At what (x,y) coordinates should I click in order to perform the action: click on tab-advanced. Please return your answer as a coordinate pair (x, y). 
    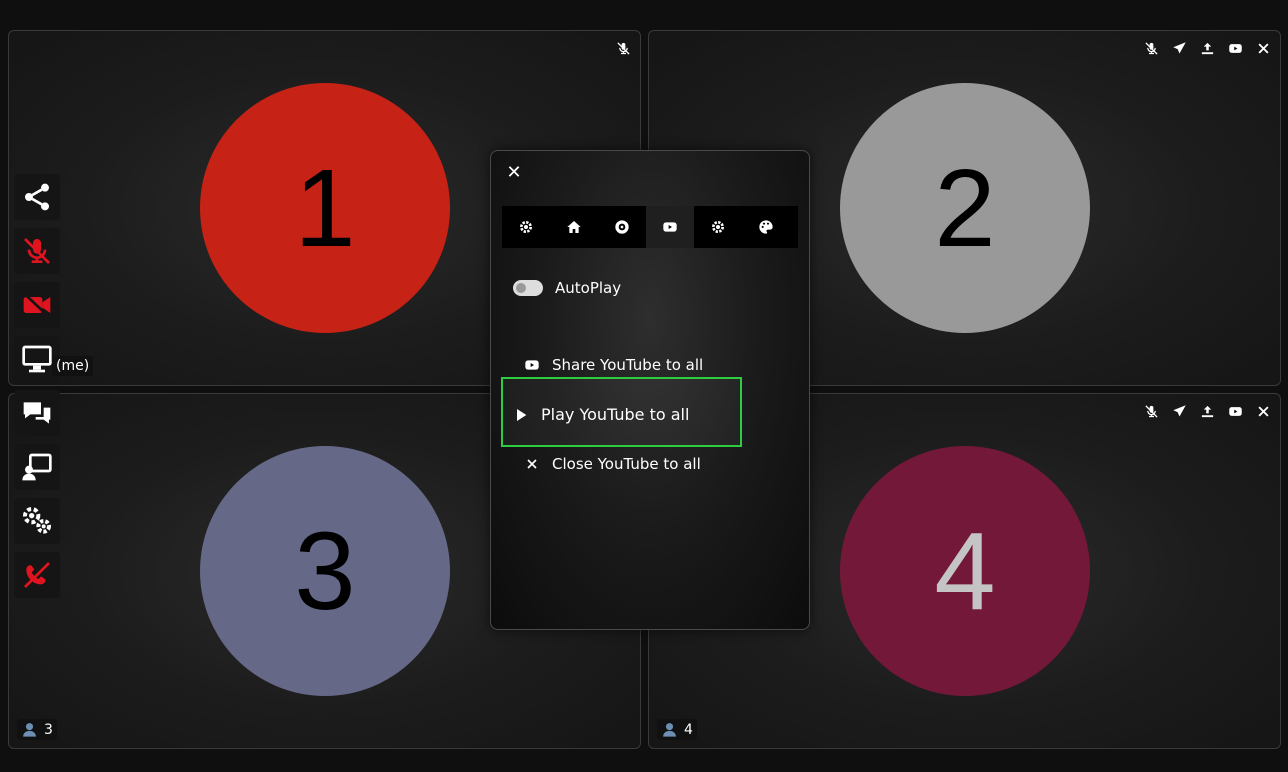
    Looking at the image, I should click on (718, 227).